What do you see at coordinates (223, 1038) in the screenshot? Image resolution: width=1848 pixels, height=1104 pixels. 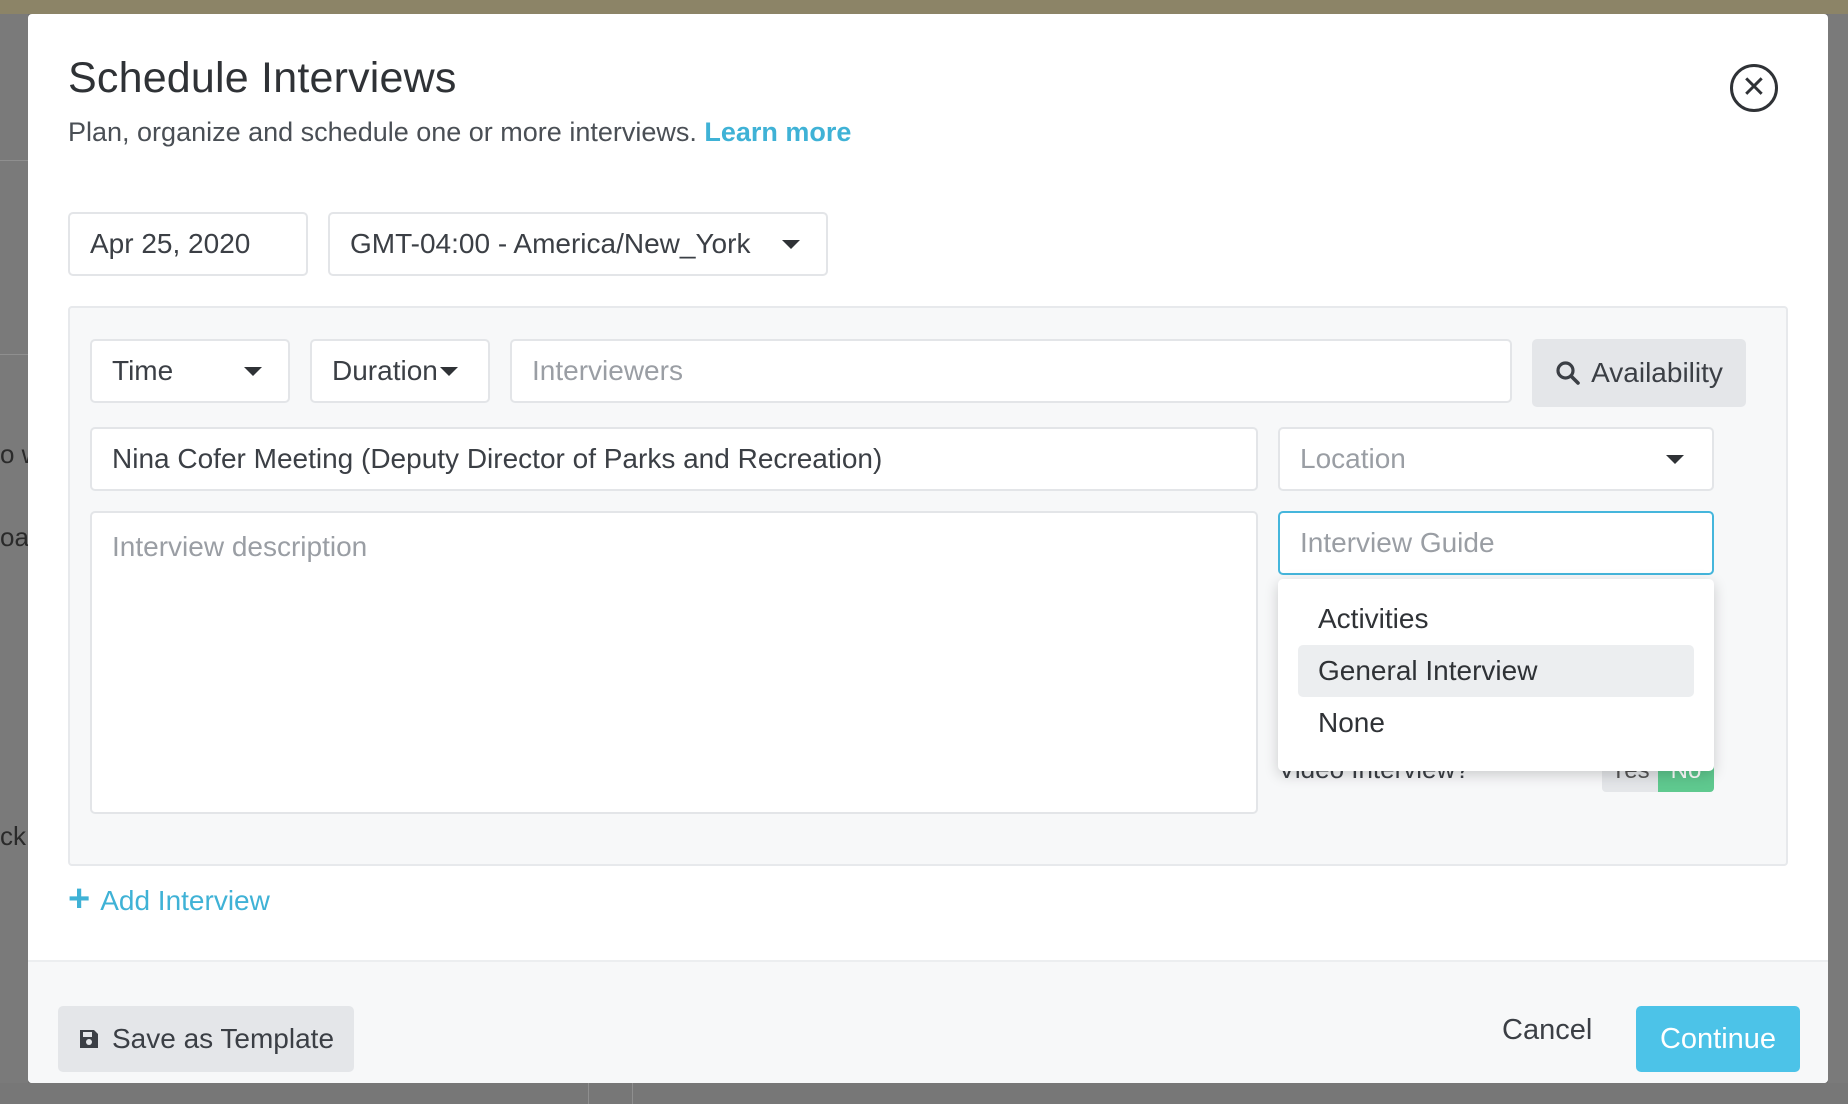 I see `save-as-template-label: Save as Template` at bounding box center [223, 1038].